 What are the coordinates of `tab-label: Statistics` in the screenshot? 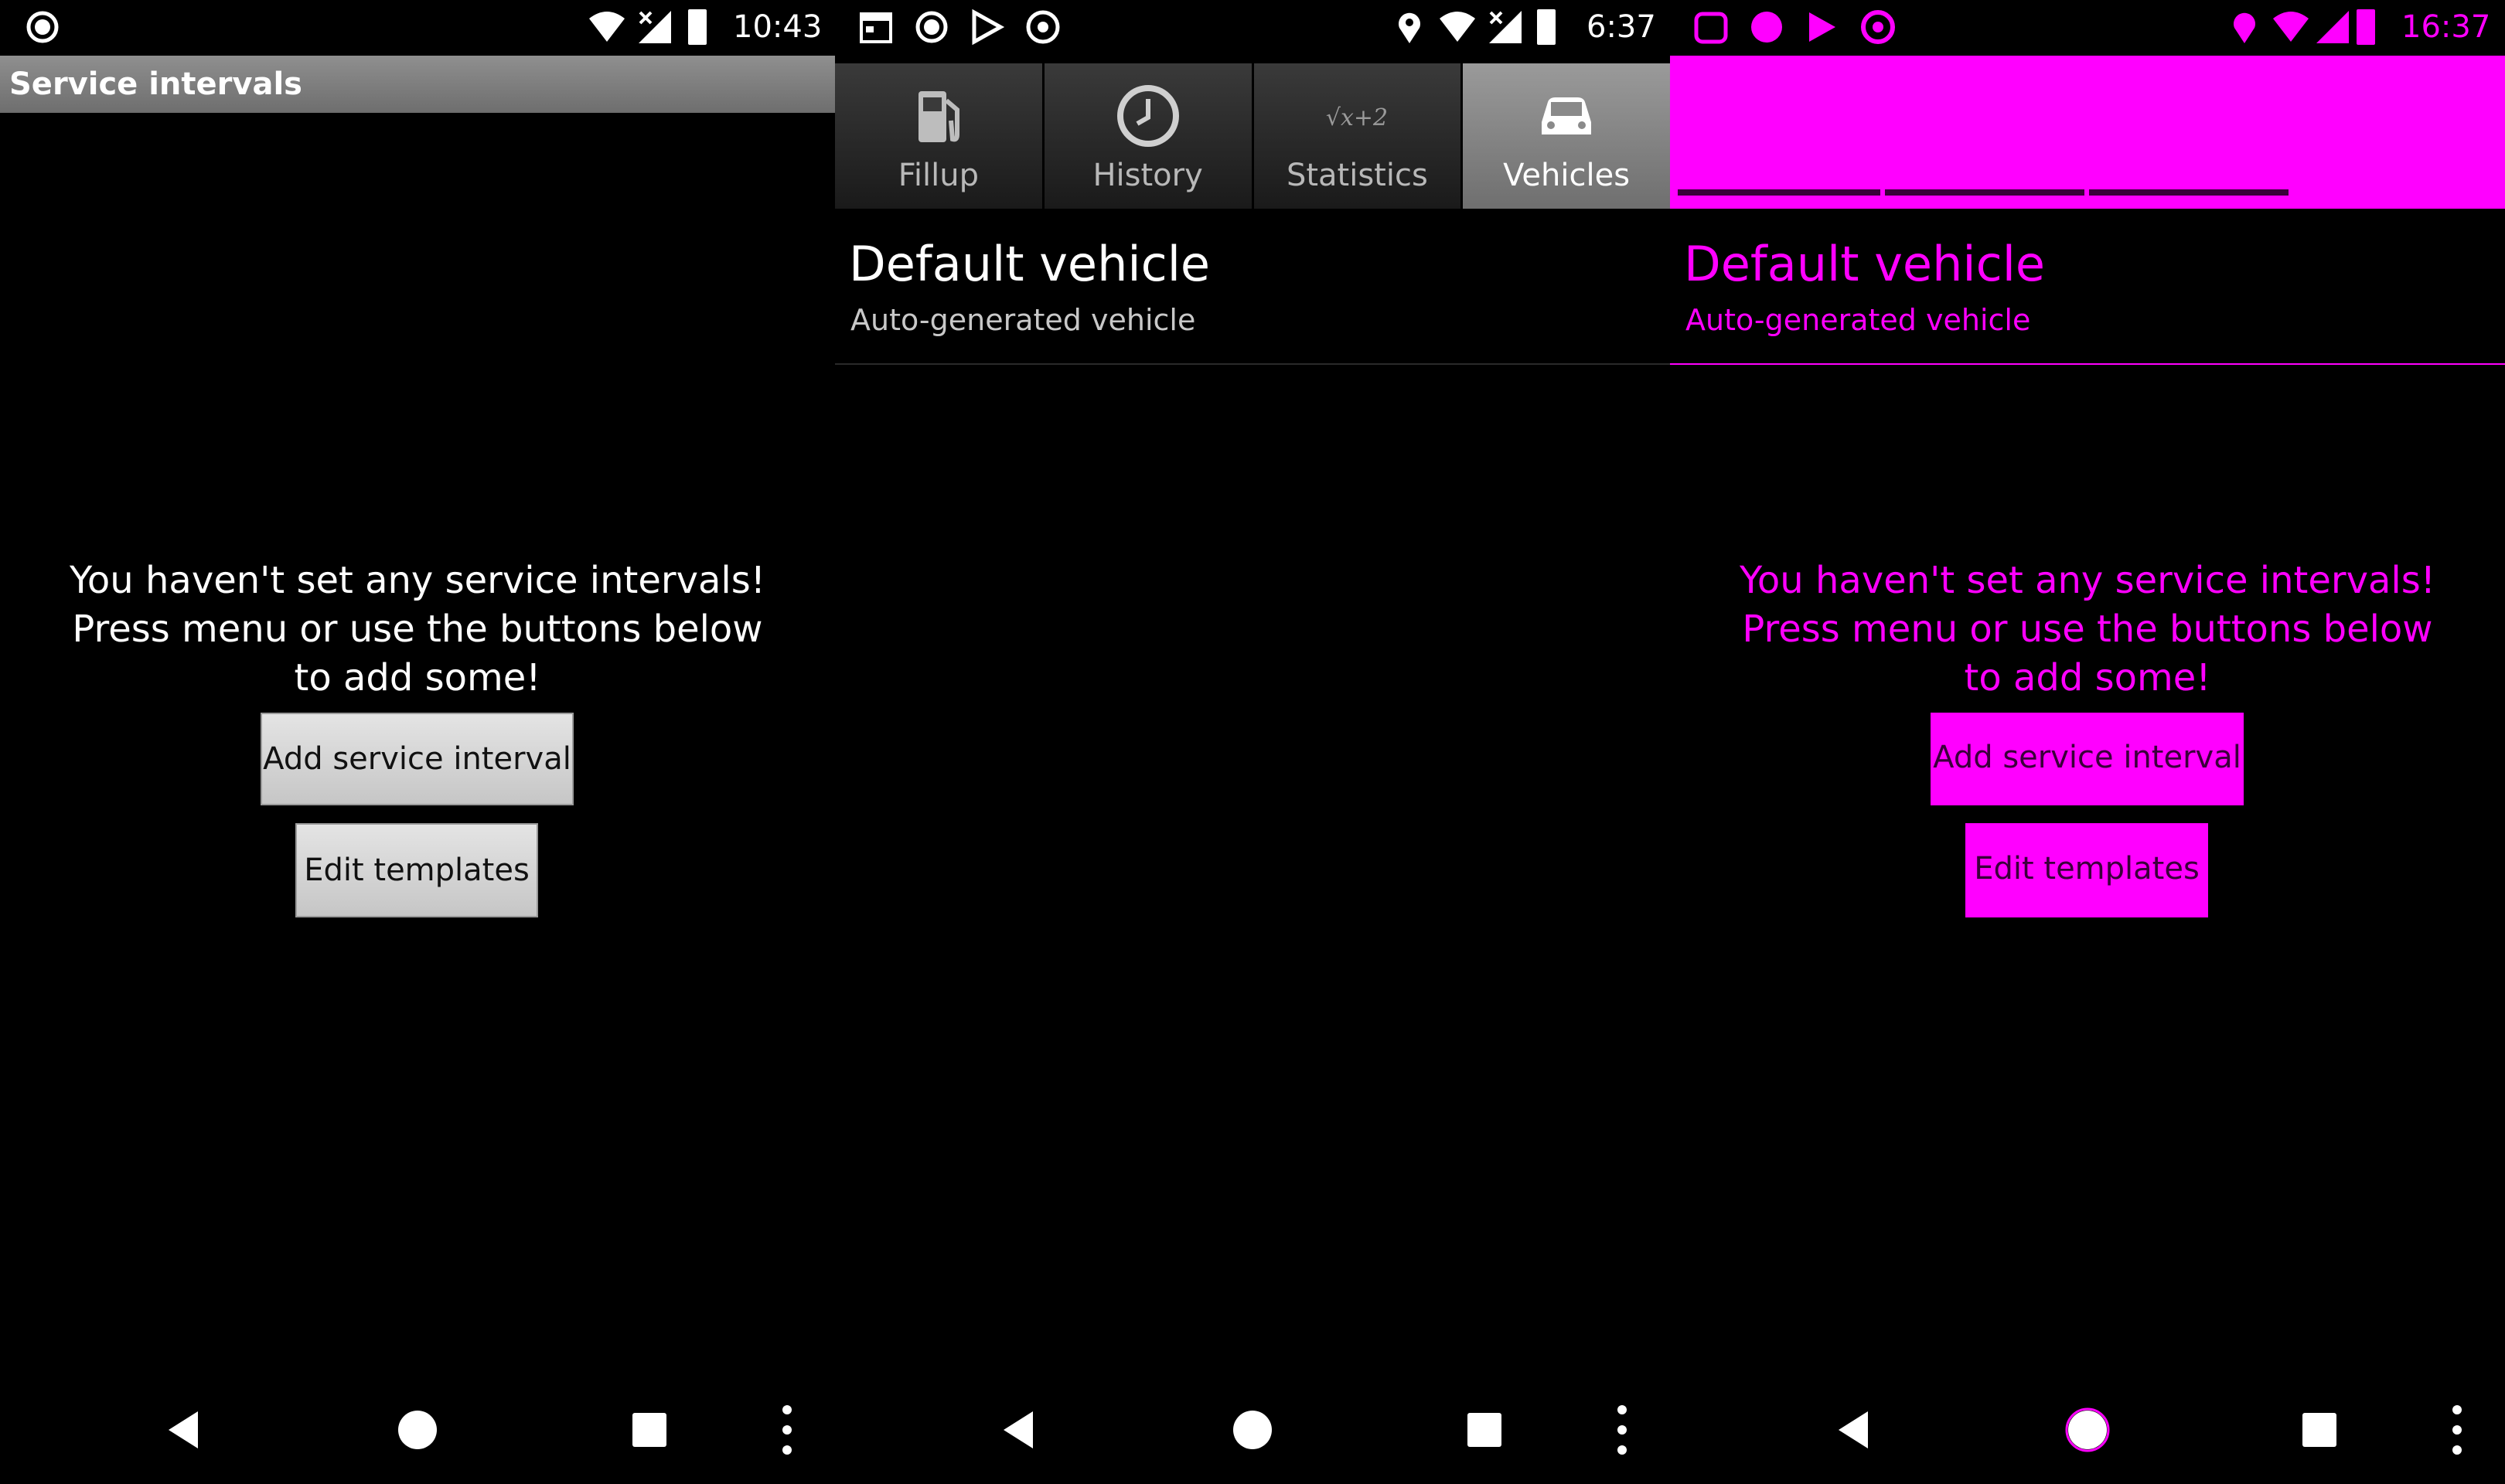 It's located at (1357, 175).